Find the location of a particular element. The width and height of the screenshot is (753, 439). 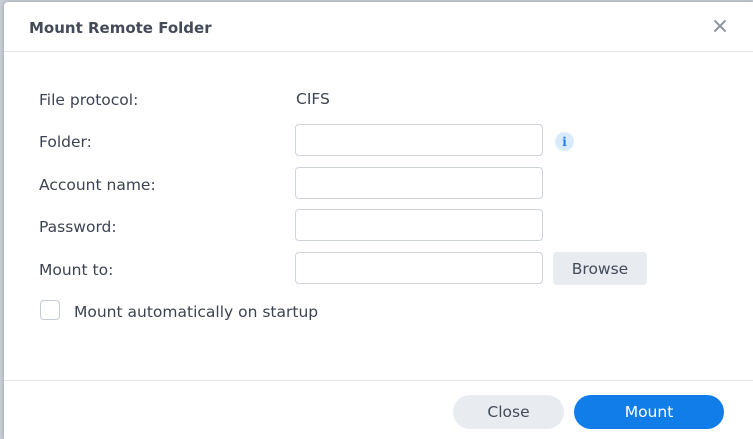

password-label: Password: is located at coordinates (78, 227).